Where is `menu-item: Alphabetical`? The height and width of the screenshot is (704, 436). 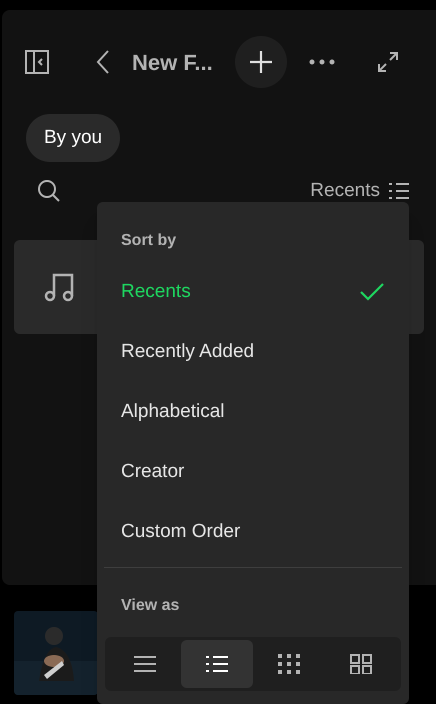
menu-item: Alphabetical is located at coordinates (253, 412).